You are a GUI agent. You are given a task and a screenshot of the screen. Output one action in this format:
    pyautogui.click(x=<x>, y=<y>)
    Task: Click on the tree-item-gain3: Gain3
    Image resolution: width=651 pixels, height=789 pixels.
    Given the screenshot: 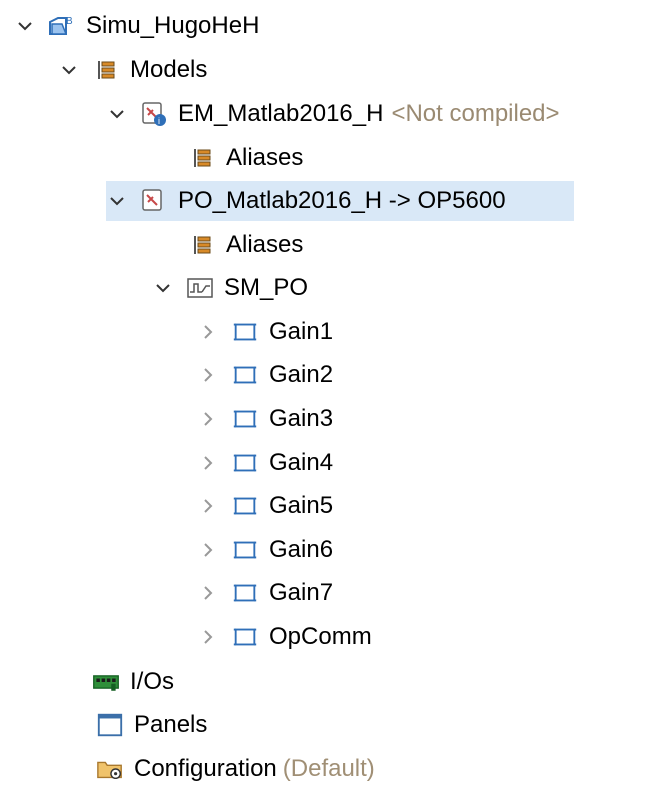 What is the action you would take?
    pyautogui.click(x=265, y=419)
    